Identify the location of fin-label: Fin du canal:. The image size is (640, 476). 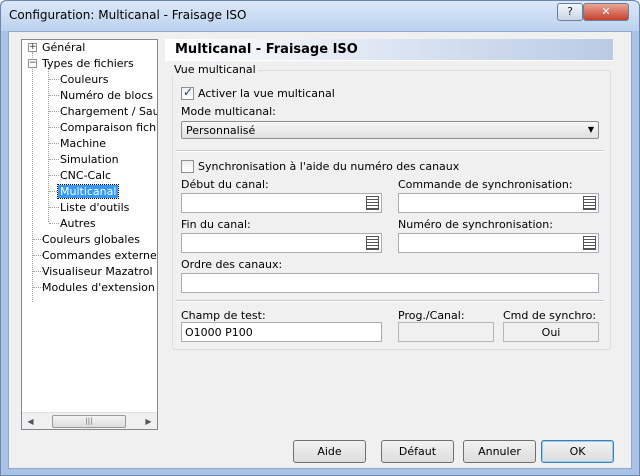
(216, 224).